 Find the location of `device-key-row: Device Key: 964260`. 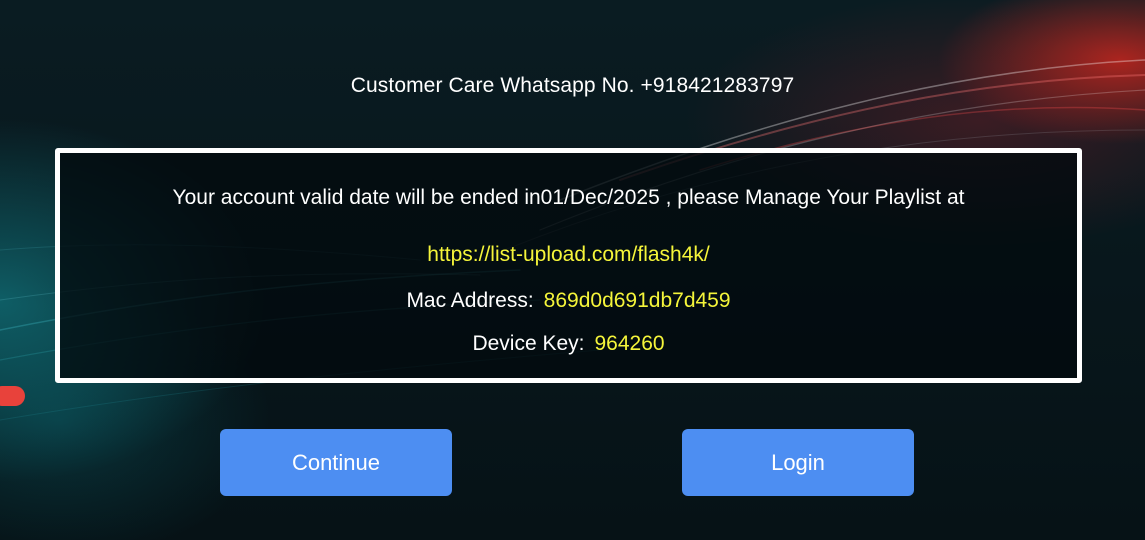

device-key-row: Device Key: 964260 is located at coordinates (568, 344).